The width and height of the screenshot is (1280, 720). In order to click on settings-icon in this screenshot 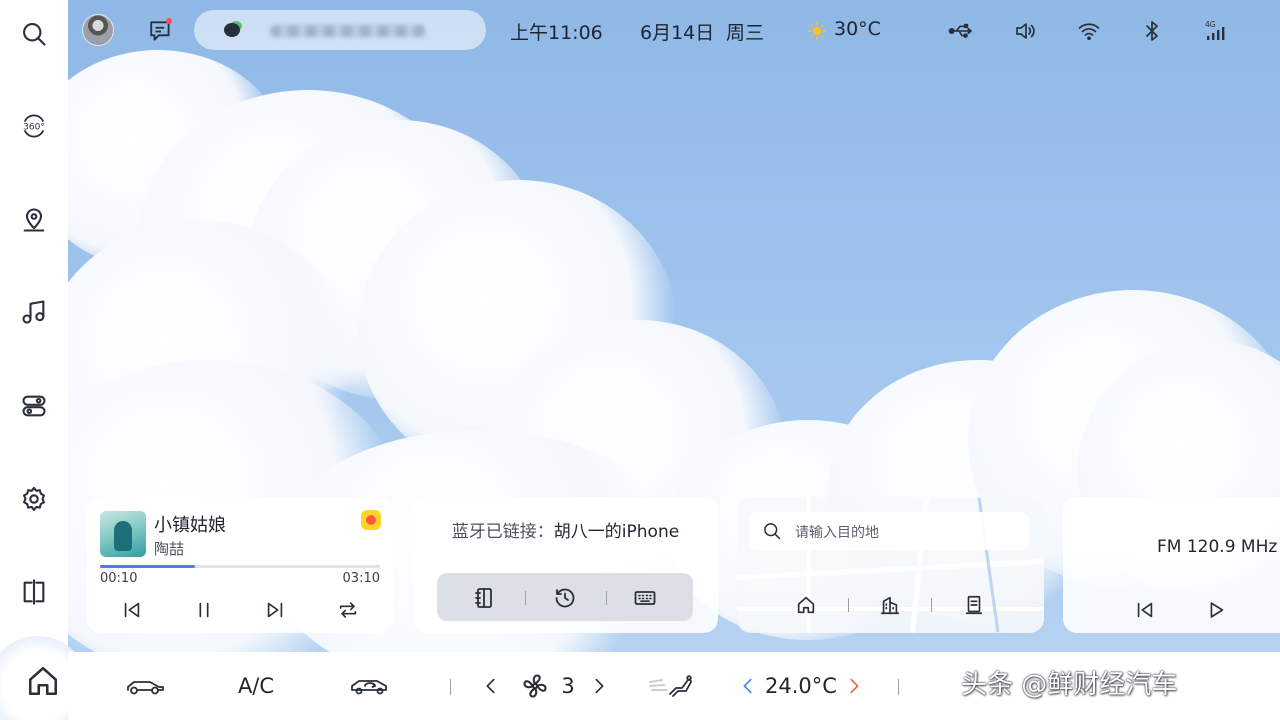, I will do `click(34, 498)`.